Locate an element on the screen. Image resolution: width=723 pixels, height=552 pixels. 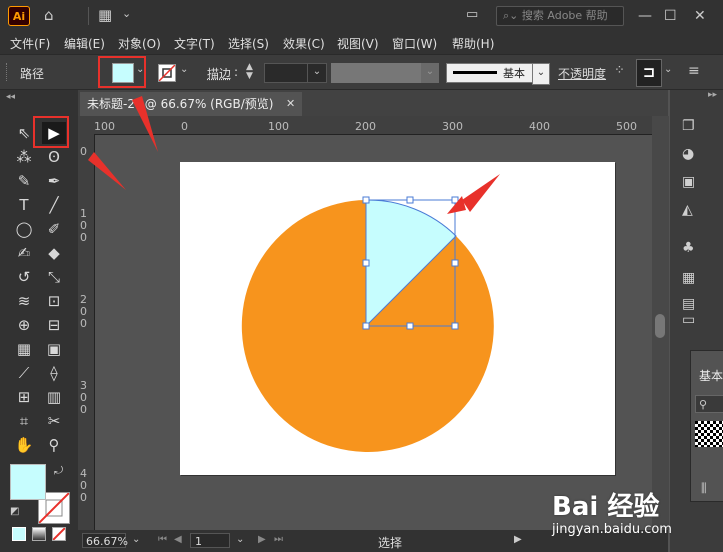
expand-icon: ▸▸ is located at coordinates (712, 95).